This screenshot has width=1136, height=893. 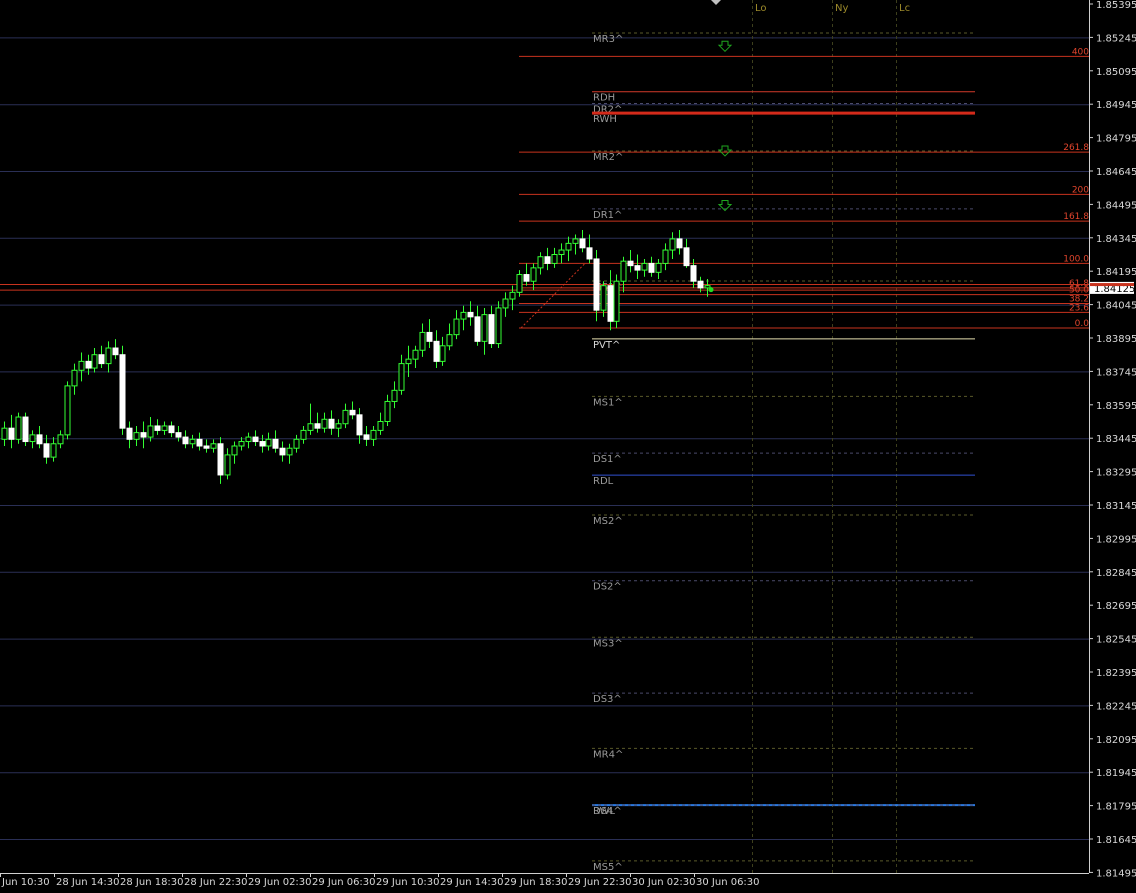 What do you see at coordinates (1116, 5) in the screenshot?
I see `price-tick-label: 1.85395` at bounding box center [1116, 5].